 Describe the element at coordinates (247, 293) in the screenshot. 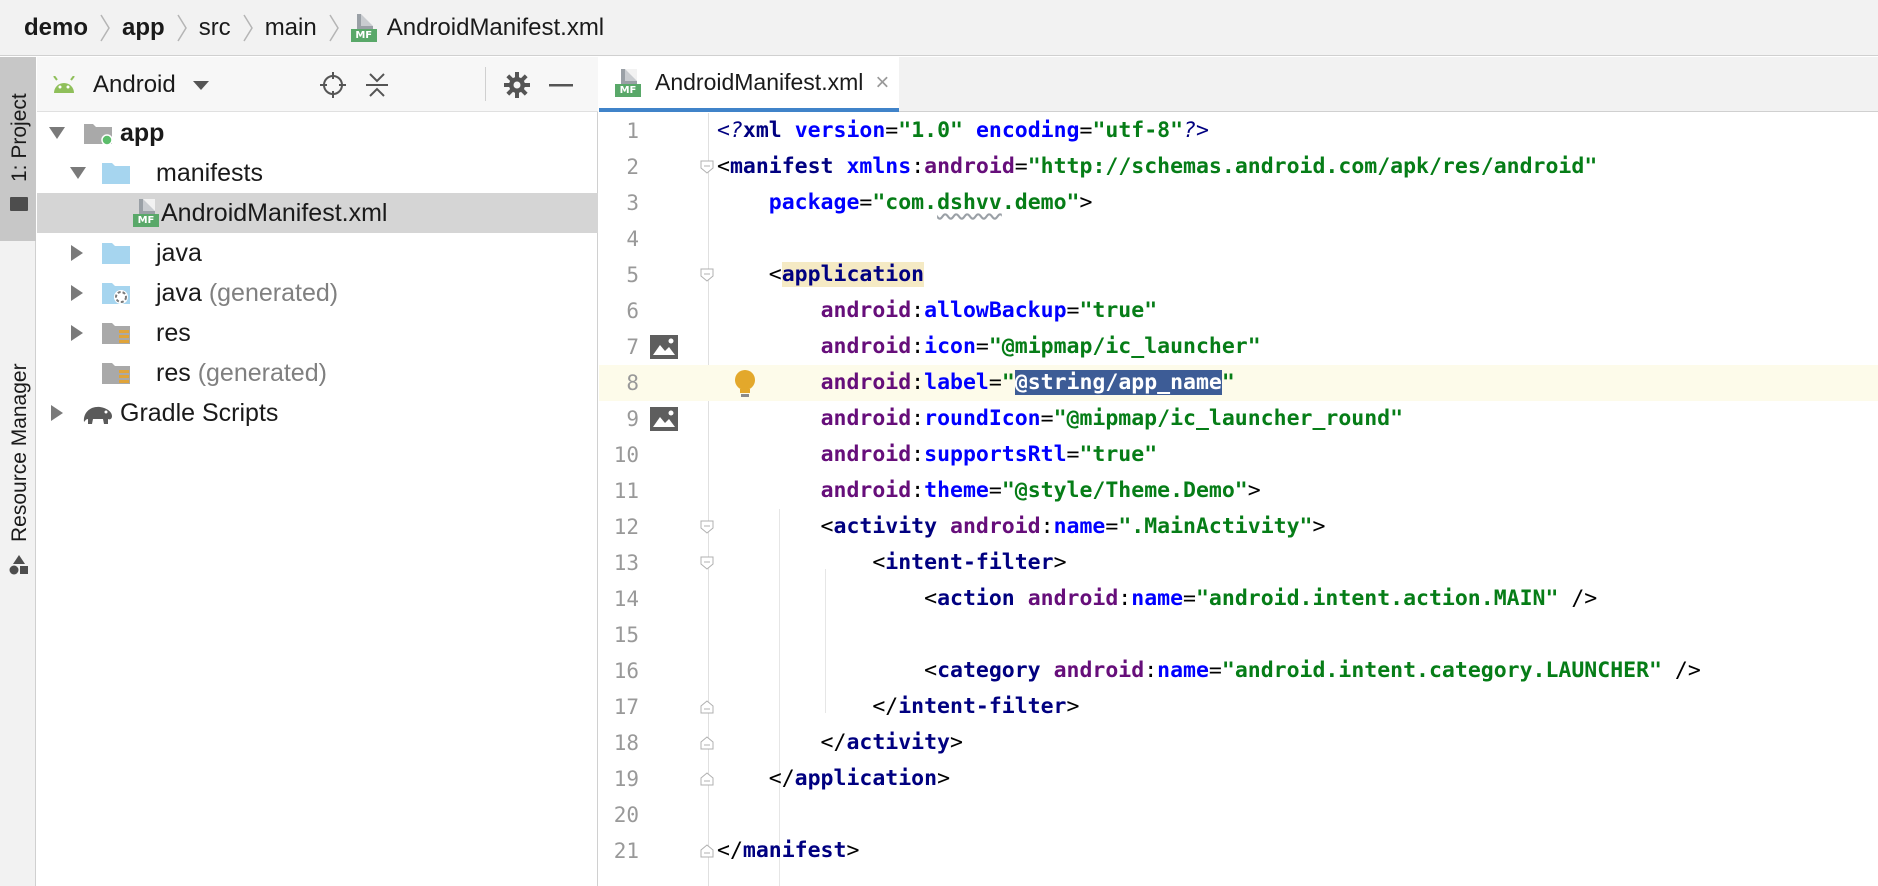

I see `tree-label: java (generated)` at that location.